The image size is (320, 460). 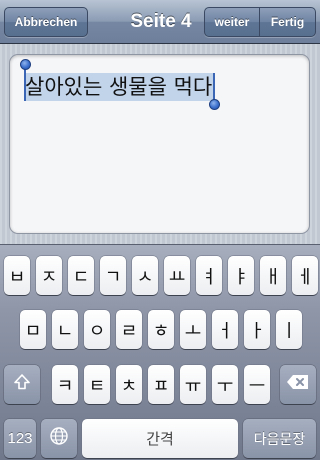 I want to click on cancel-button: Abbrechen, so click(x=46, y=22).